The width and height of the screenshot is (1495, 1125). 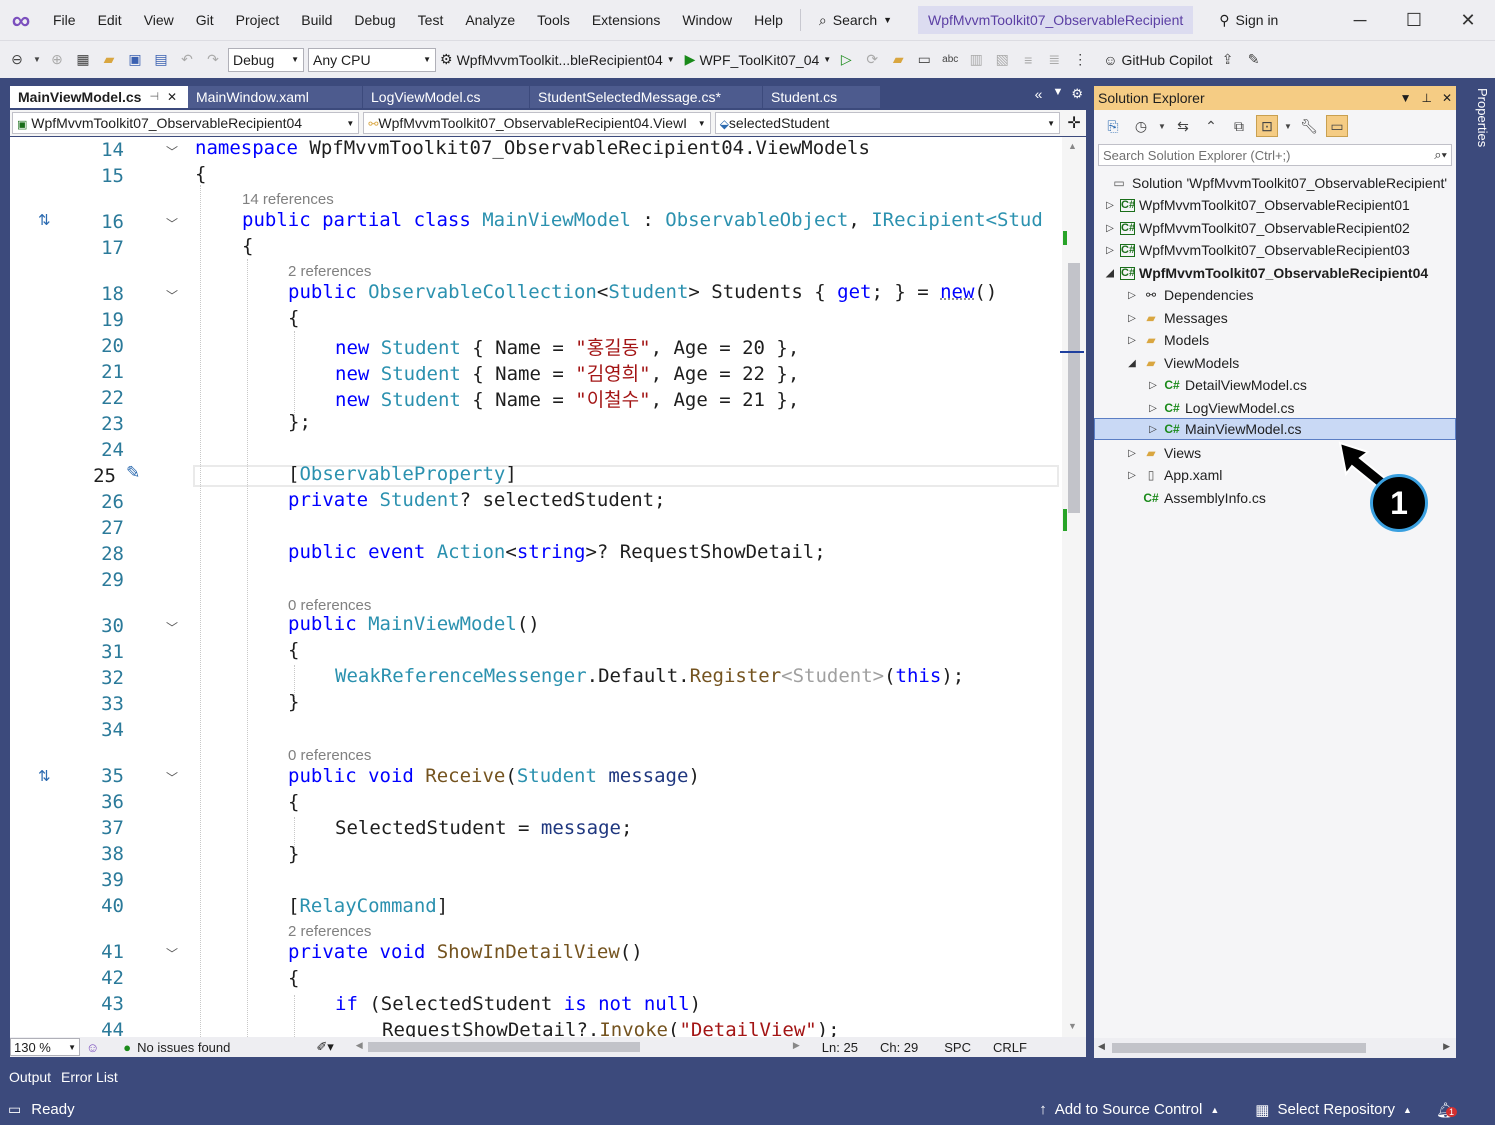 What do you see at coordinates (1275, 295) in the screenshot?
I see `tree-item-dependencies: ▷ ⚯ Dependencies` at bounding box center [1275, 295].